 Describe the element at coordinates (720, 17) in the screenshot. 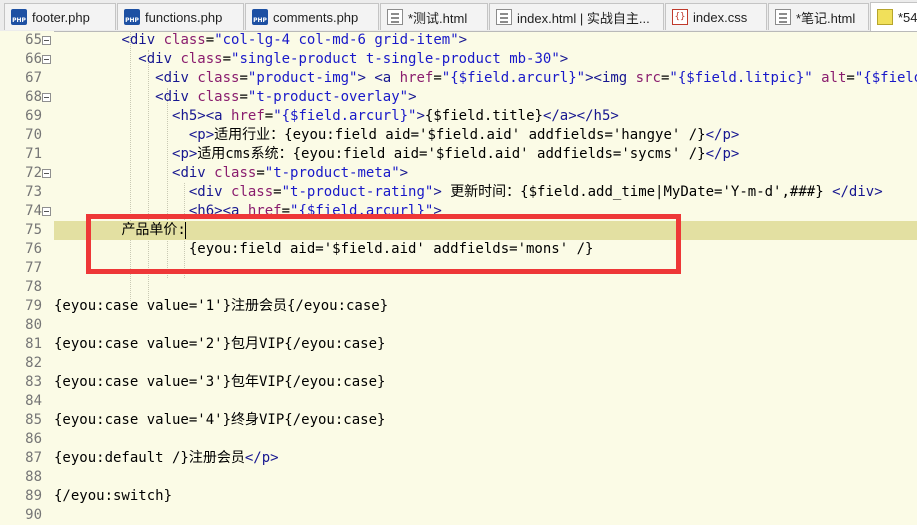

I see `tab-label: index.css` at that location.